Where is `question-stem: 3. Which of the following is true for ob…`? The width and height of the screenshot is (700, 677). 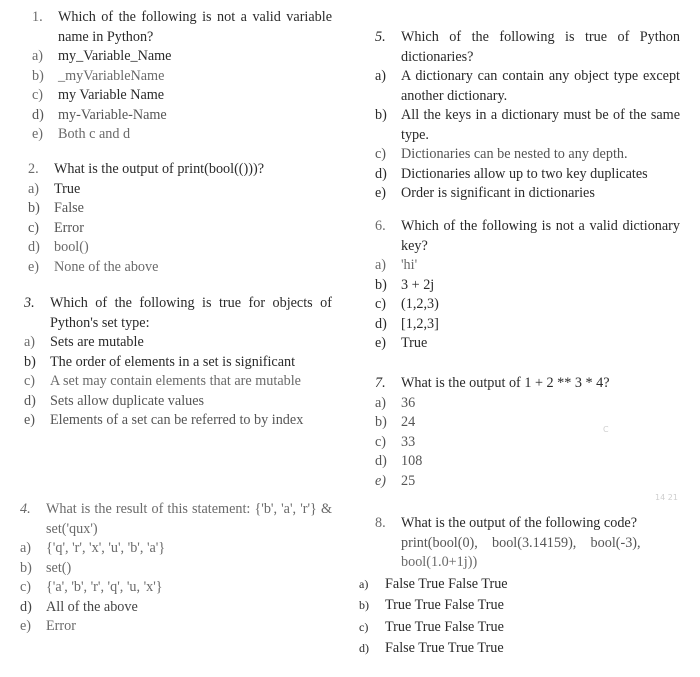
question-stem: 3. Which of the following is true for ob… is located at coordinates (178, 313).